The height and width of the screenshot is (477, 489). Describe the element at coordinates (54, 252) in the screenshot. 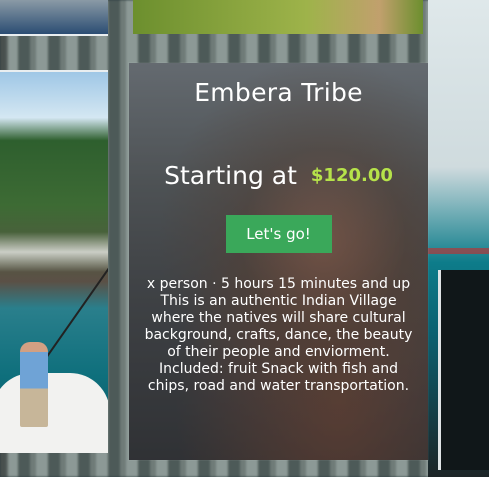

I see `wave-surf` at that location.